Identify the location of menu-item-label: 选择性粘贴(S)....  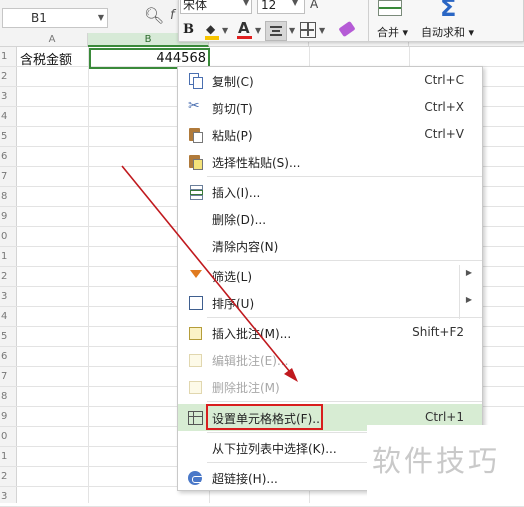
(256, 163).